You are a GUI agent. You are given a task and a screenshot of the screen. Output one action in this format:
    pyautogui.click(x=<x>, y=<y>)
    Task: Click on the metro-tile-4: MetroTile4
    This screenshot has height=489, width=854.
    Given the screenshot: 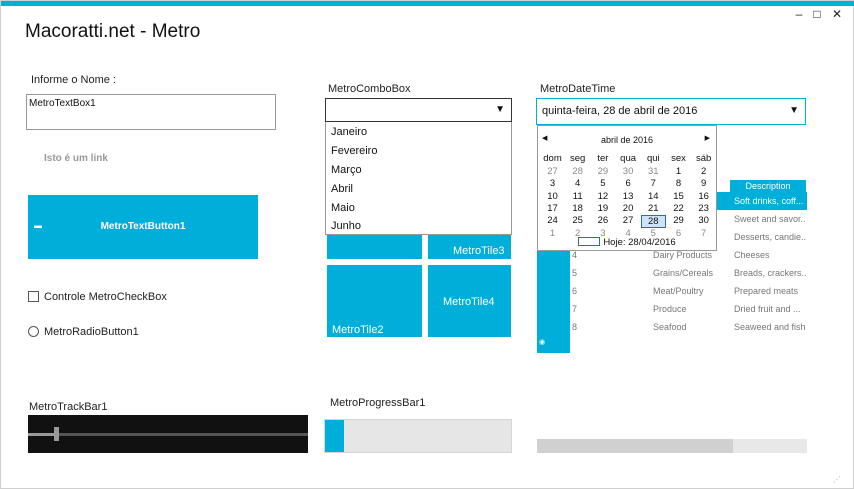 What is the action you would take?
    pyautogui.click(x=469, y=301)
    